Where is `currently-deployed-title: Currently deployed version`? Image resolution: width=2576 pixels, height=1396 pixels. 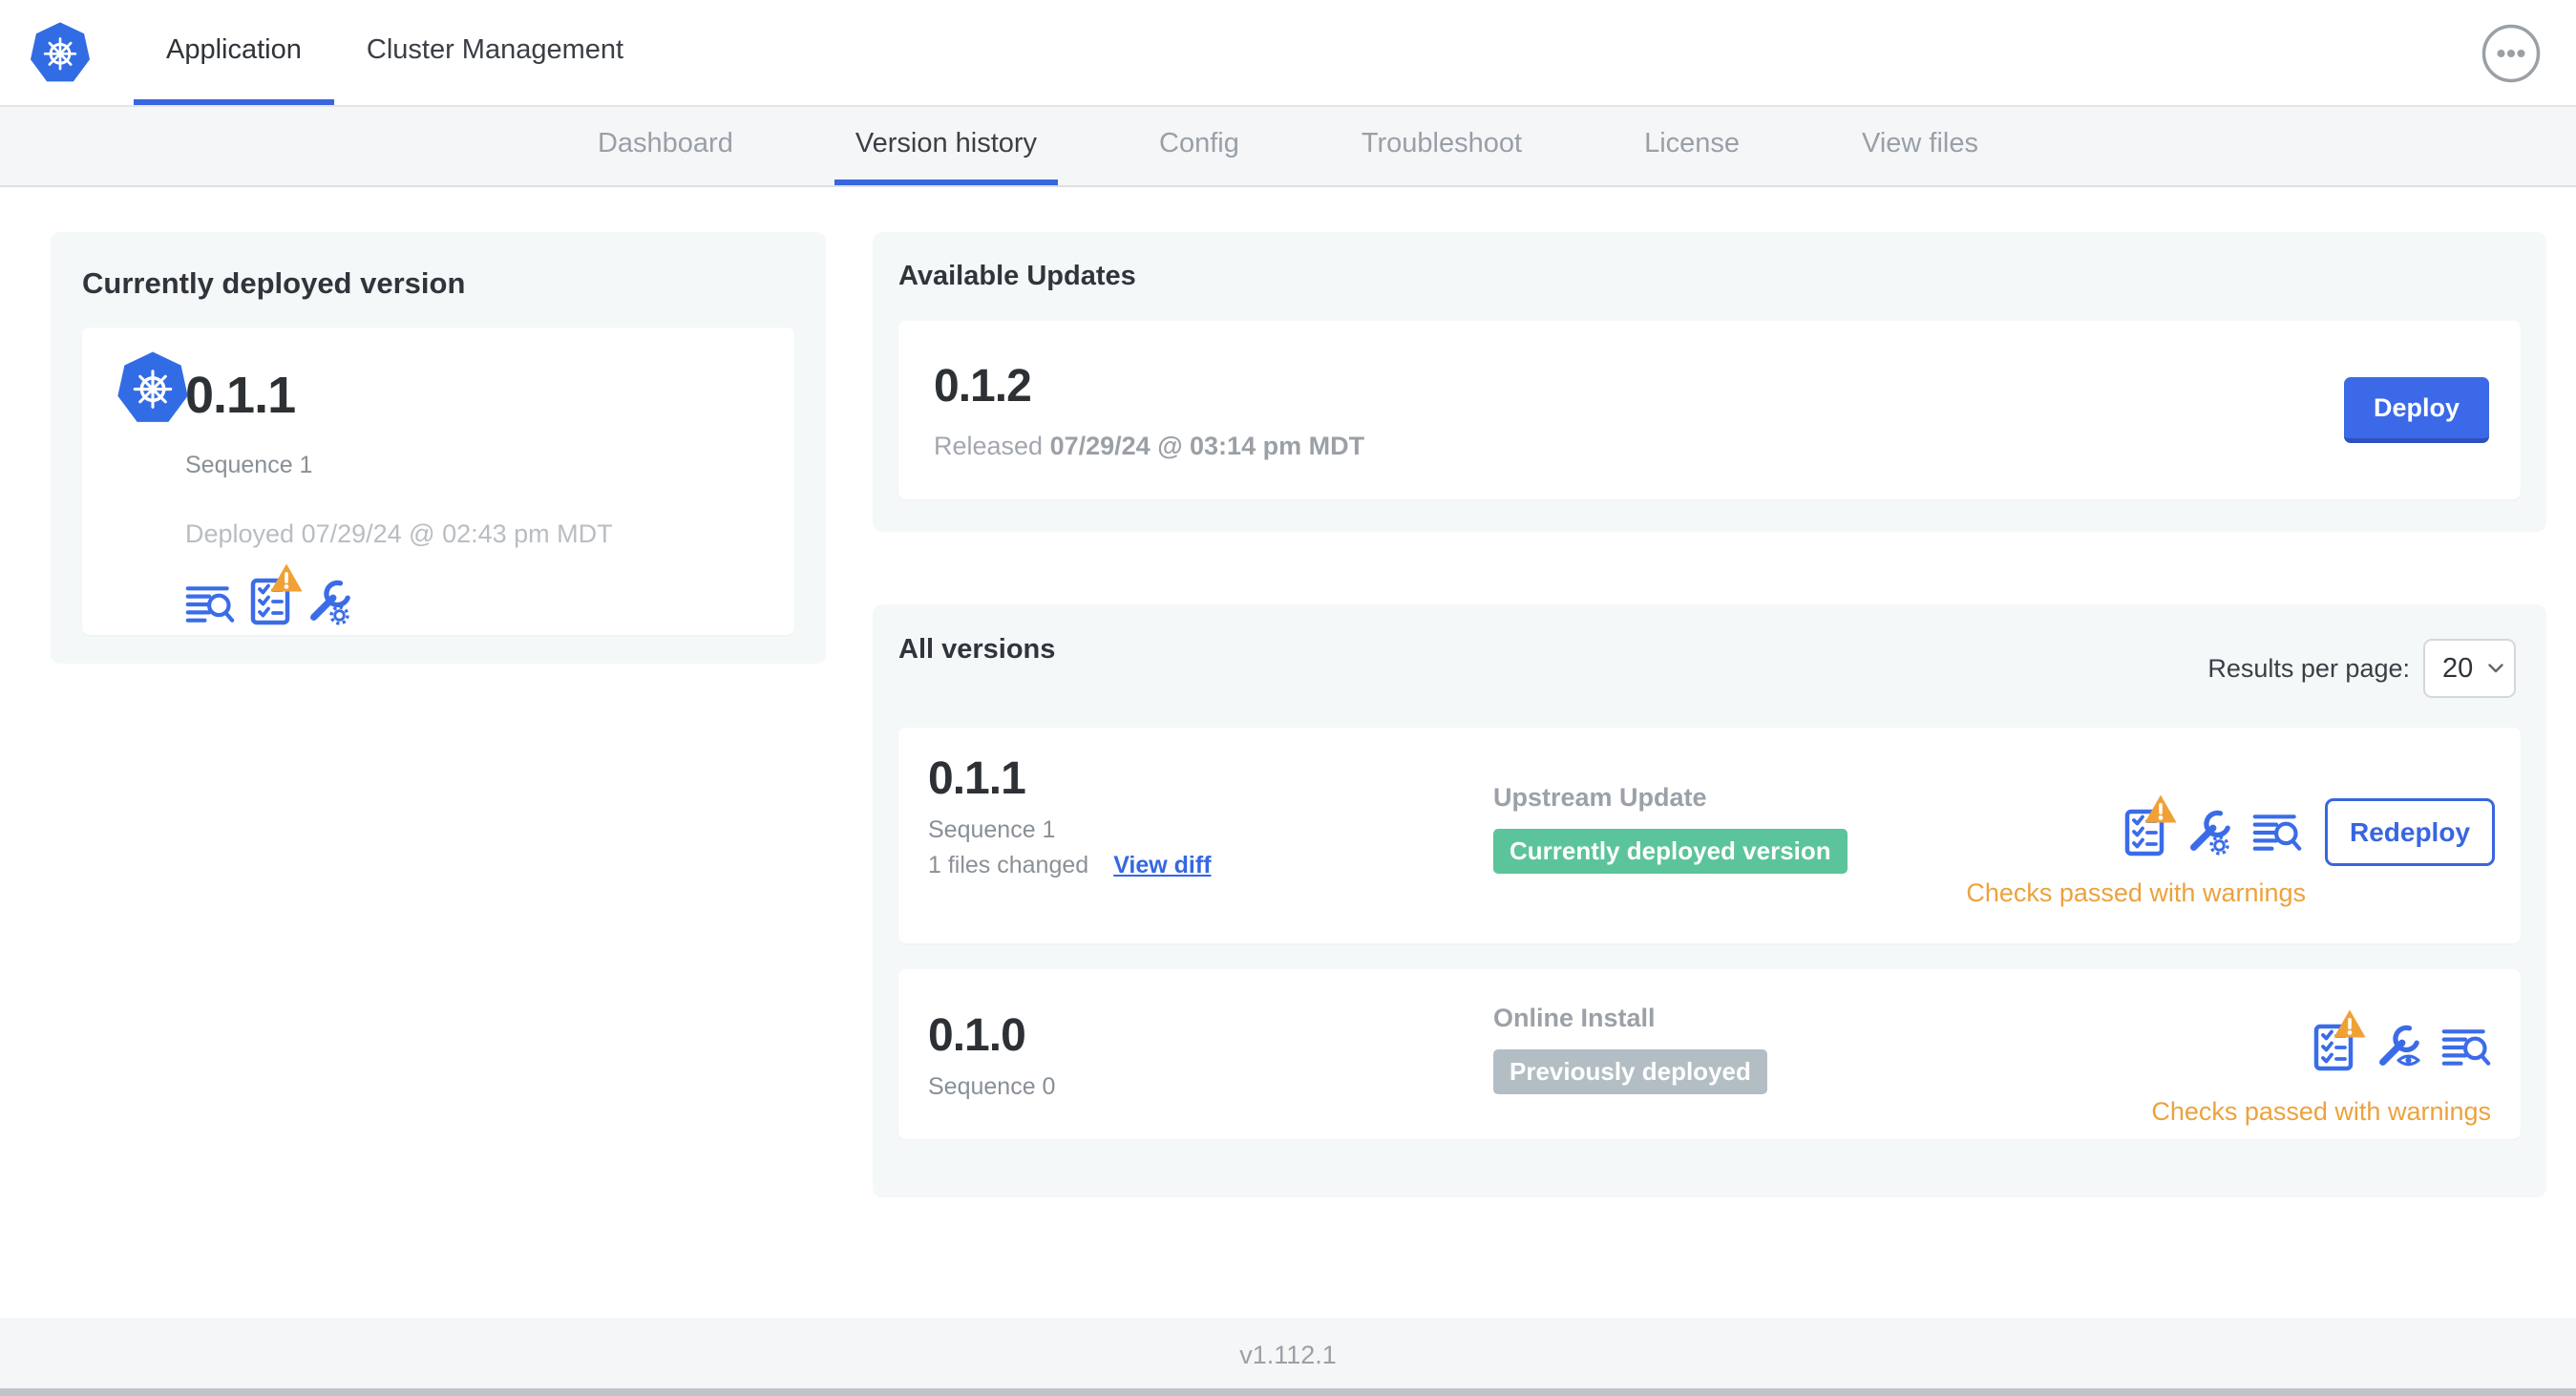 currently-deployed-title: Currently deployed version is located at coordinates (274, 283).